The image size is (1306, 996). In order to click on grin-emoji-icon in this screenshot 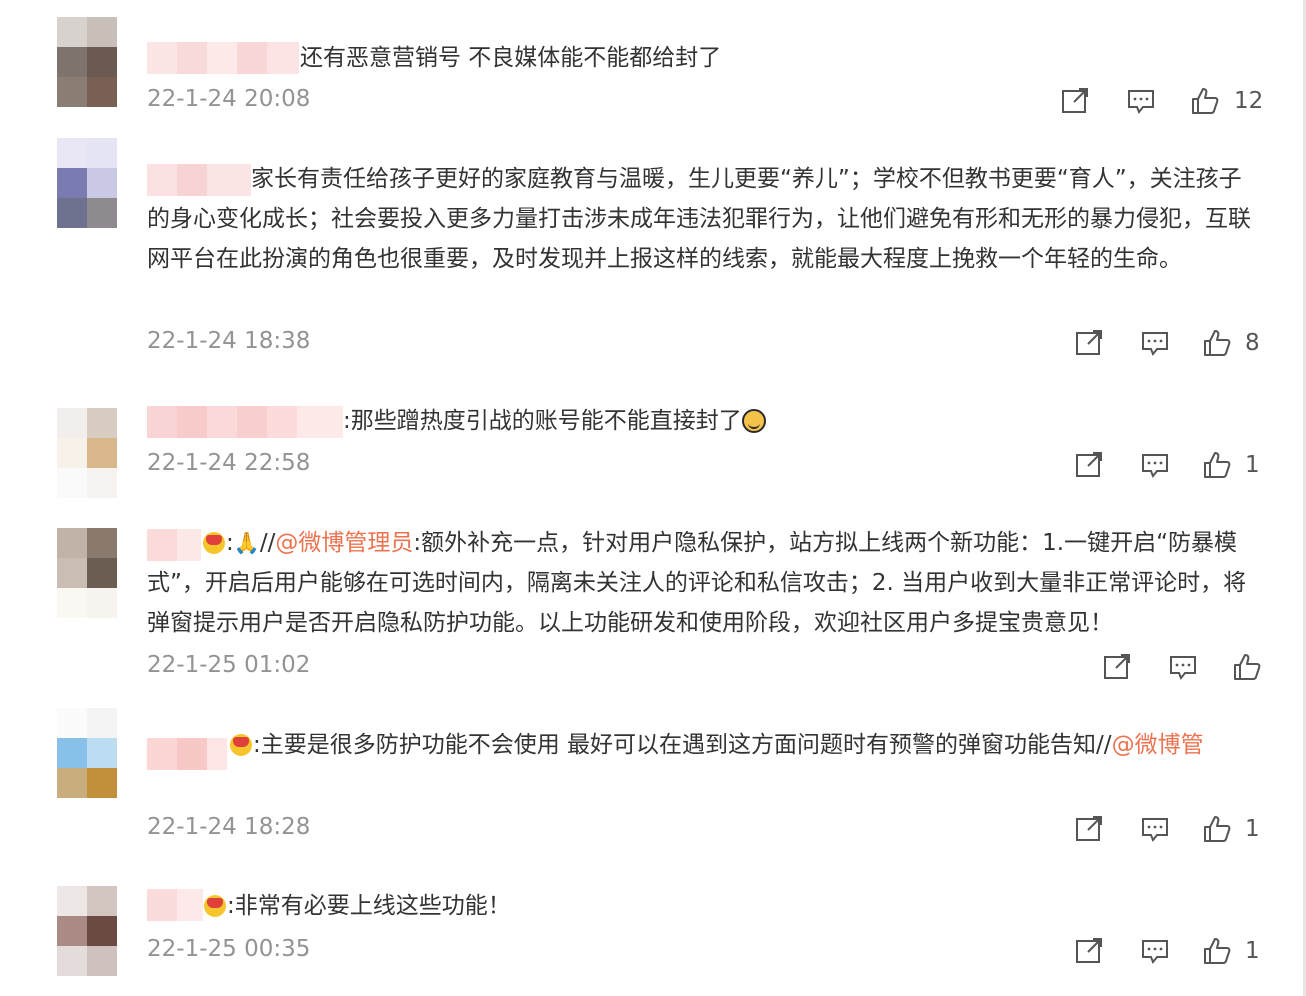, I will do `click(753, 421)`.